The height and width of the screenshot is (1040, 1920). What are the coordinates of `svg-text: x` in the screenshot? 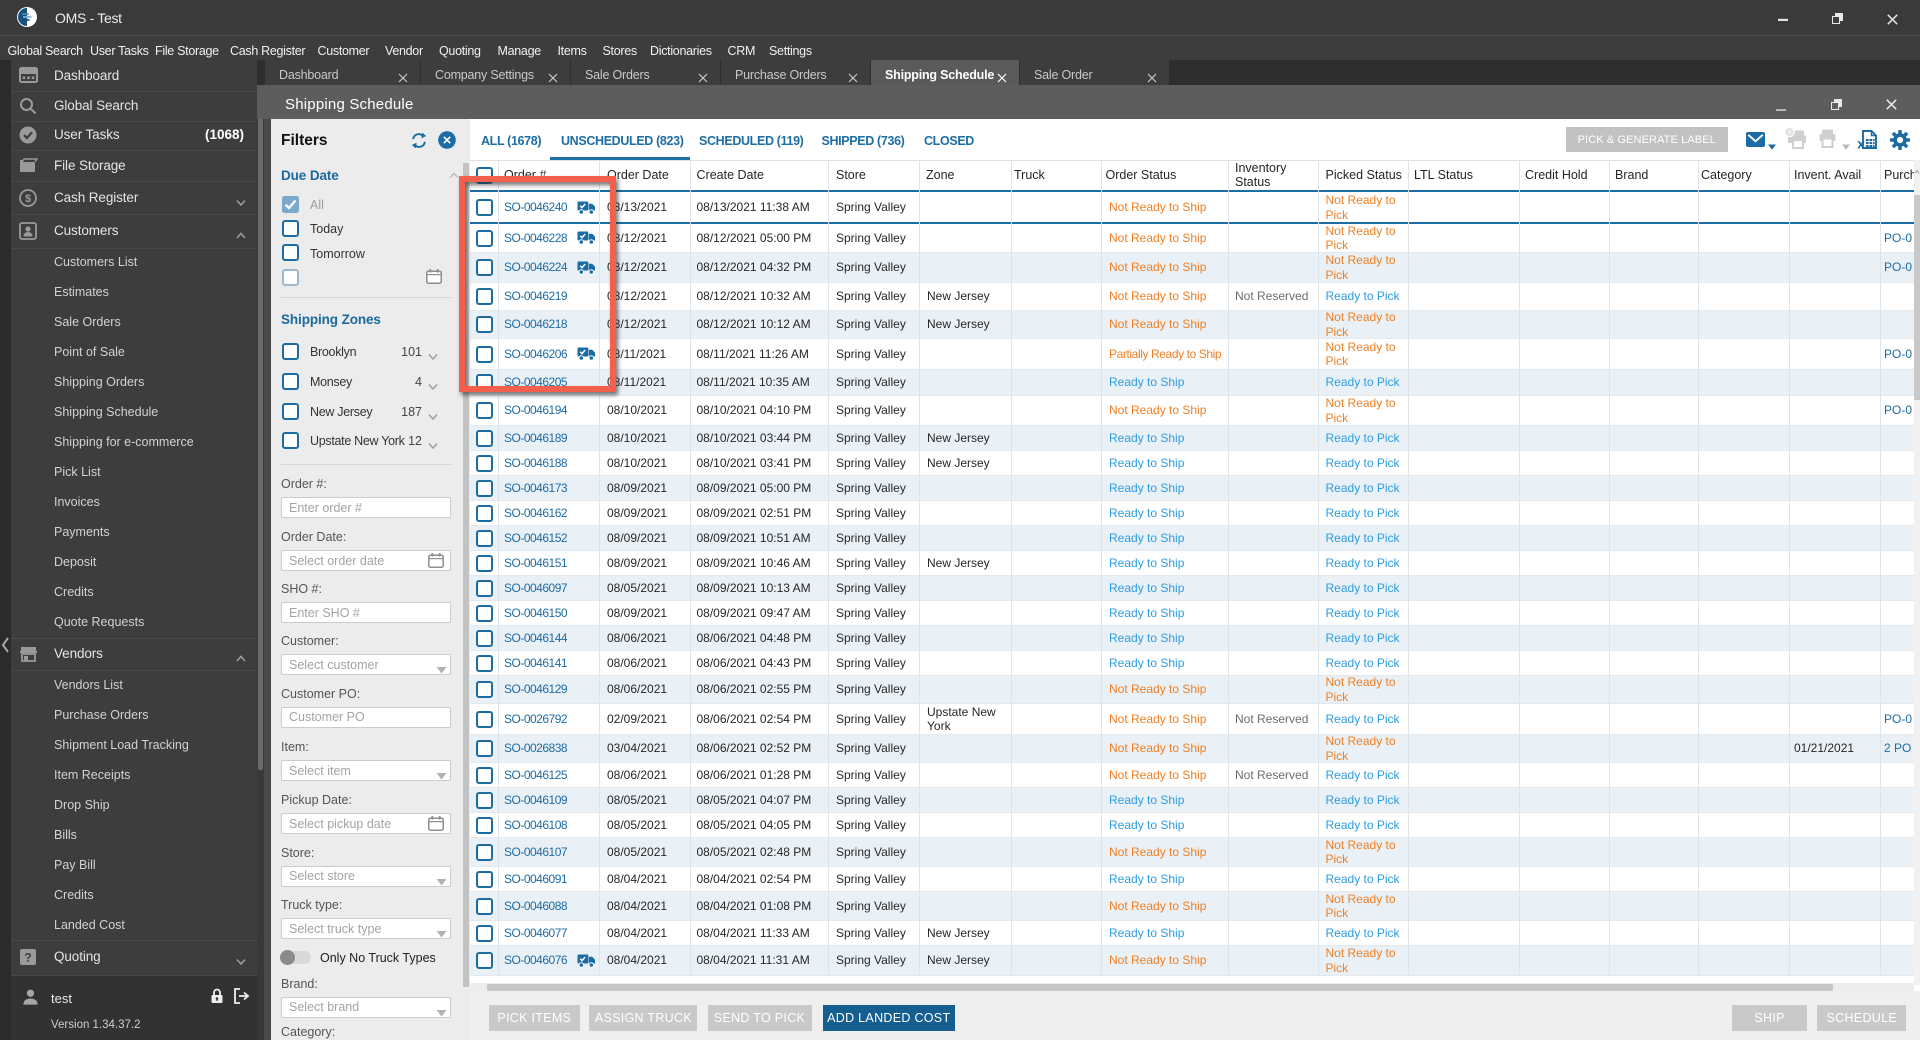 It's located at (1861, 143).